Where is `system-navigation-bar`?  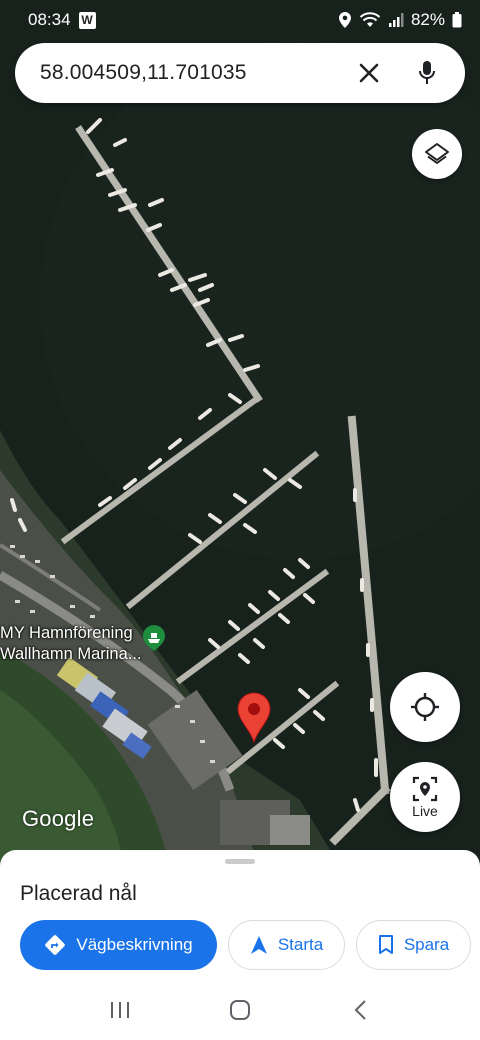 system-navigation-bar is located at coordinates (240, 1010).